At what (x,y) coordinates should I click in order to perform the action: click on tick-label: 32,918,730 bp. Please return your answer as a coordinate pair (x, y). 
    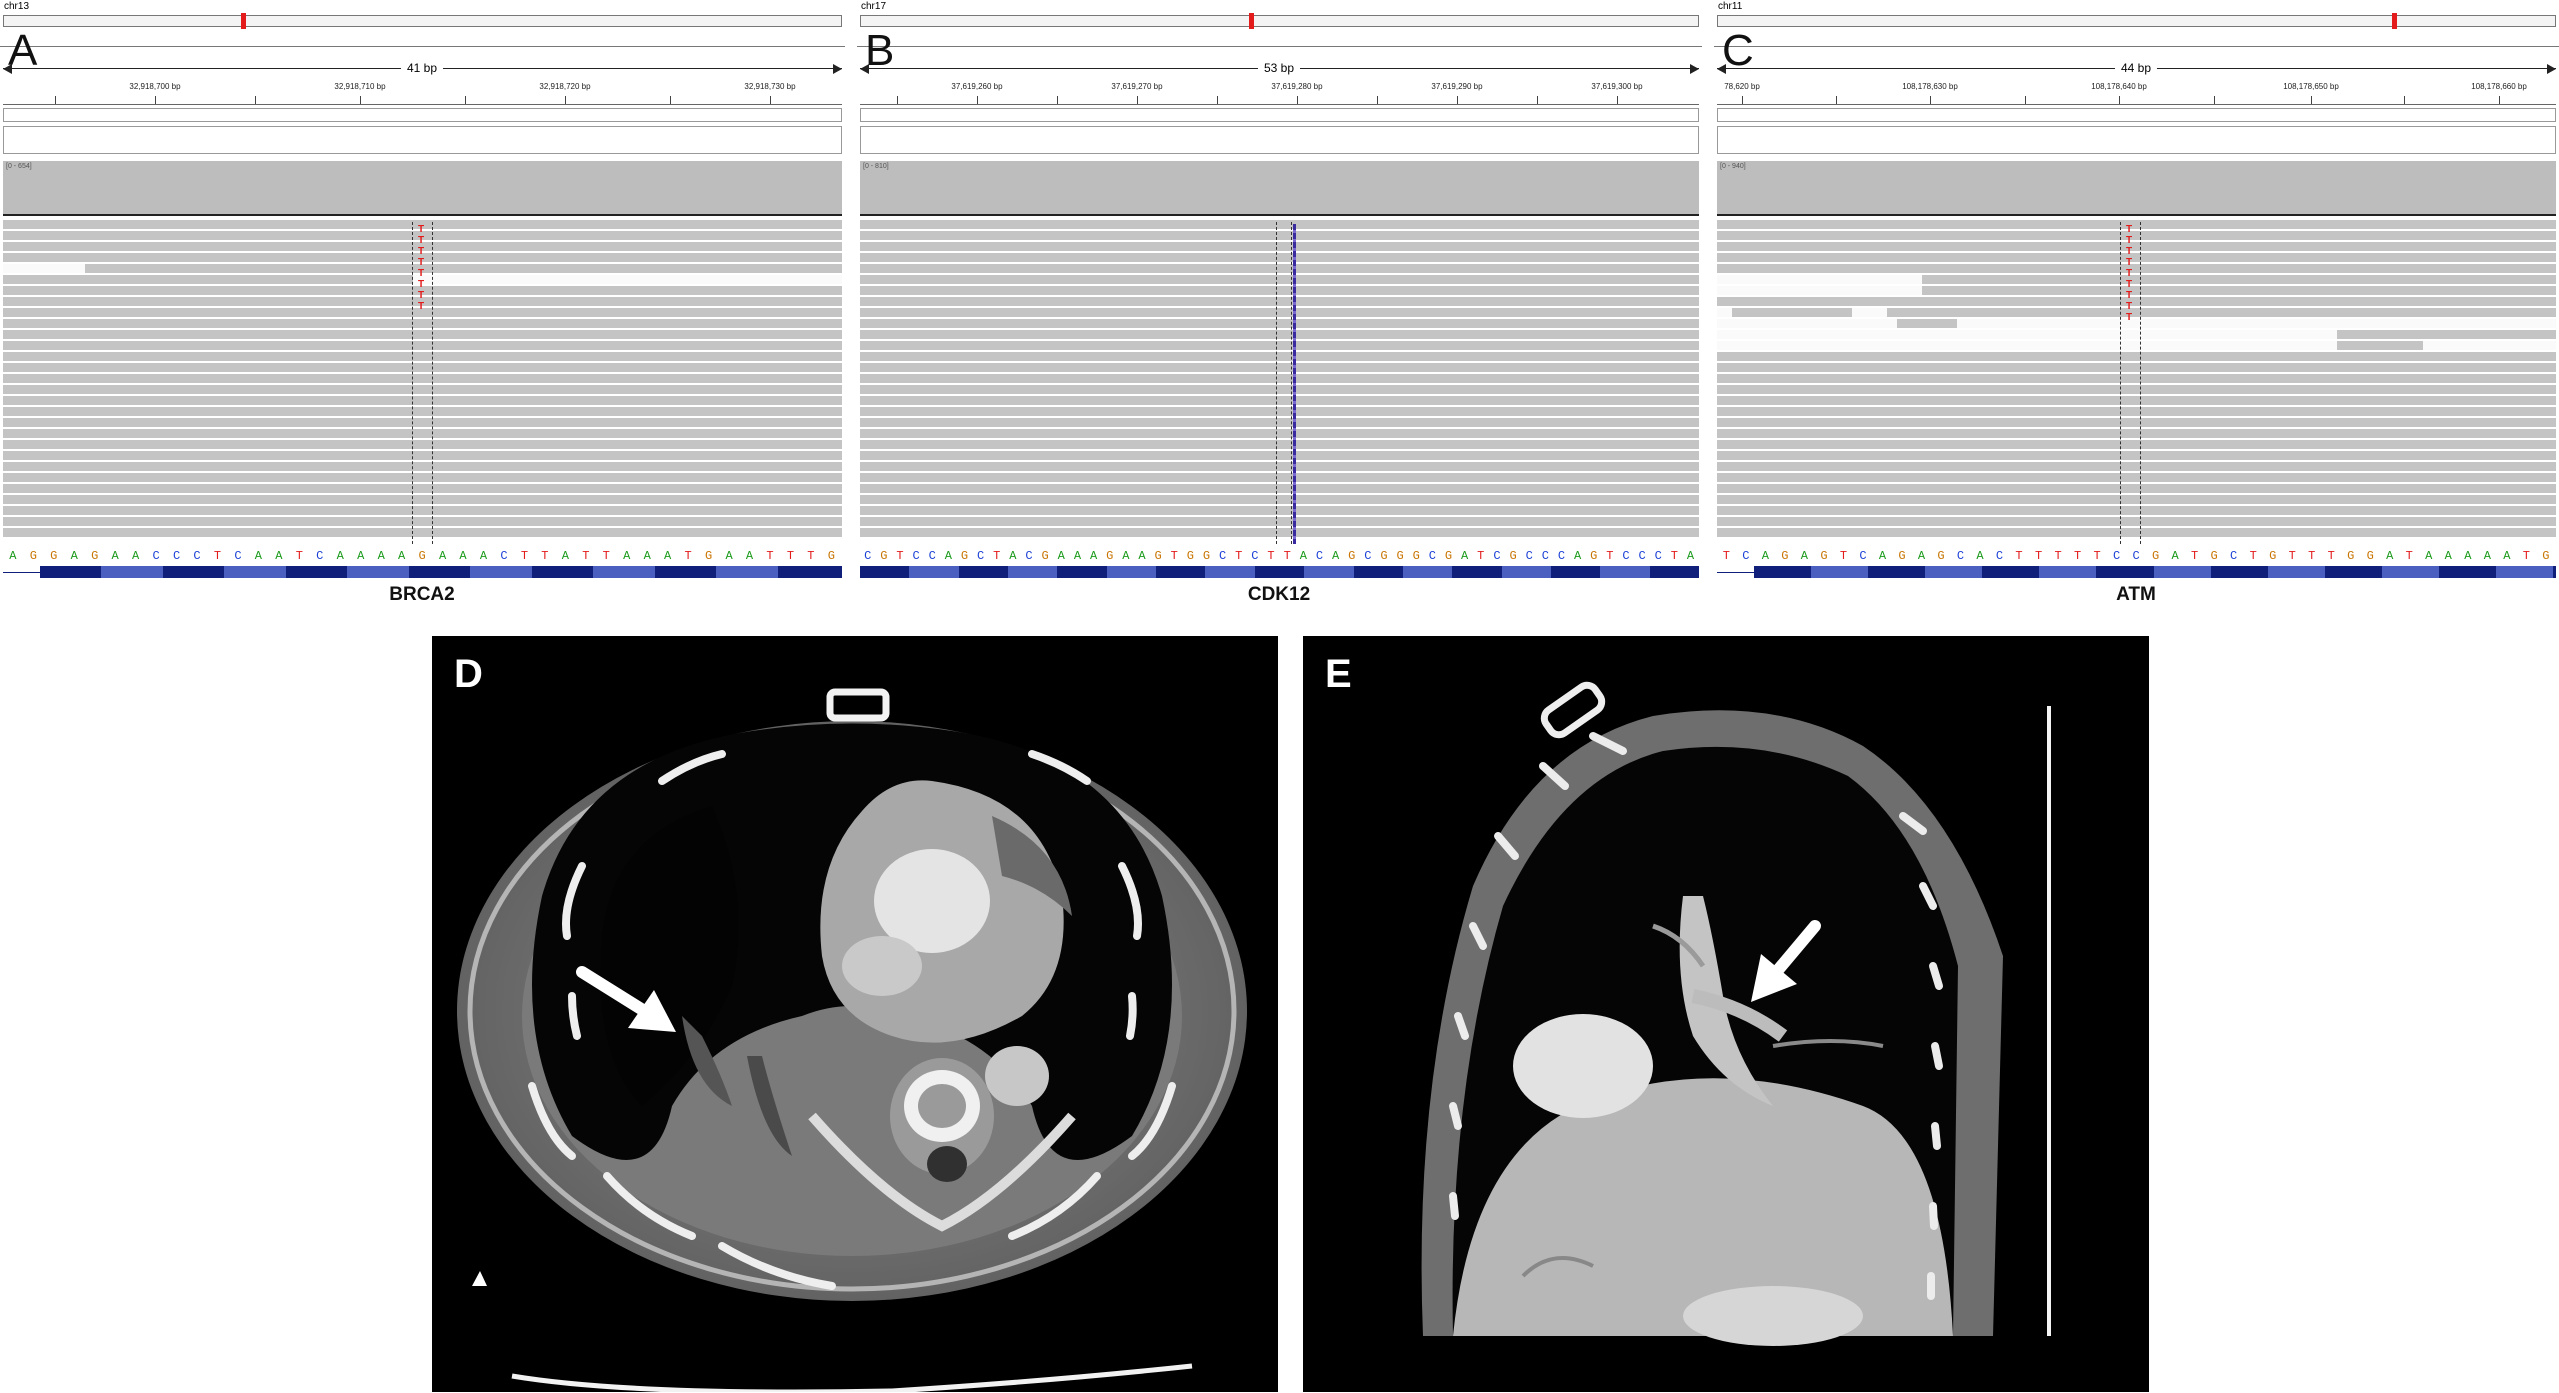
    Looking at the image, I should click on (770, 86).